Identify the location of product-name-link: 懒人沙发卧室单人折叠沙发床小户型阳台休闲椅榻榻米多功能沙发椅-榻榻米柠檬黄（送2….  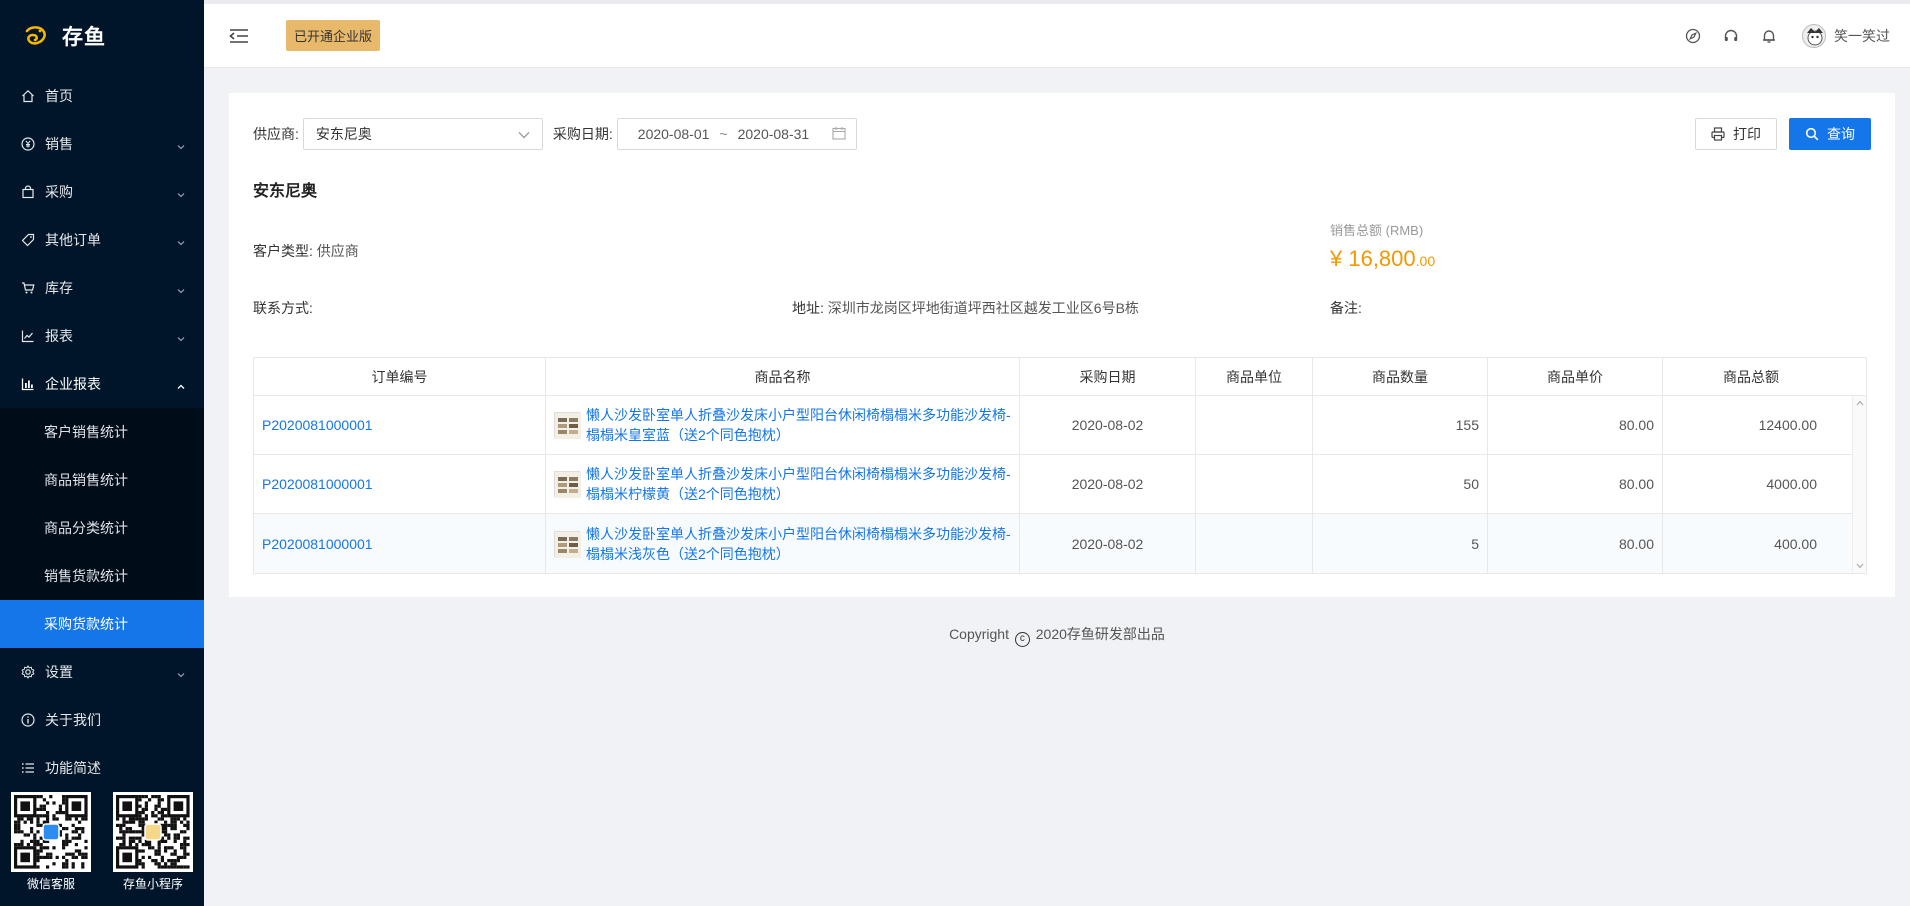
(800, 484).